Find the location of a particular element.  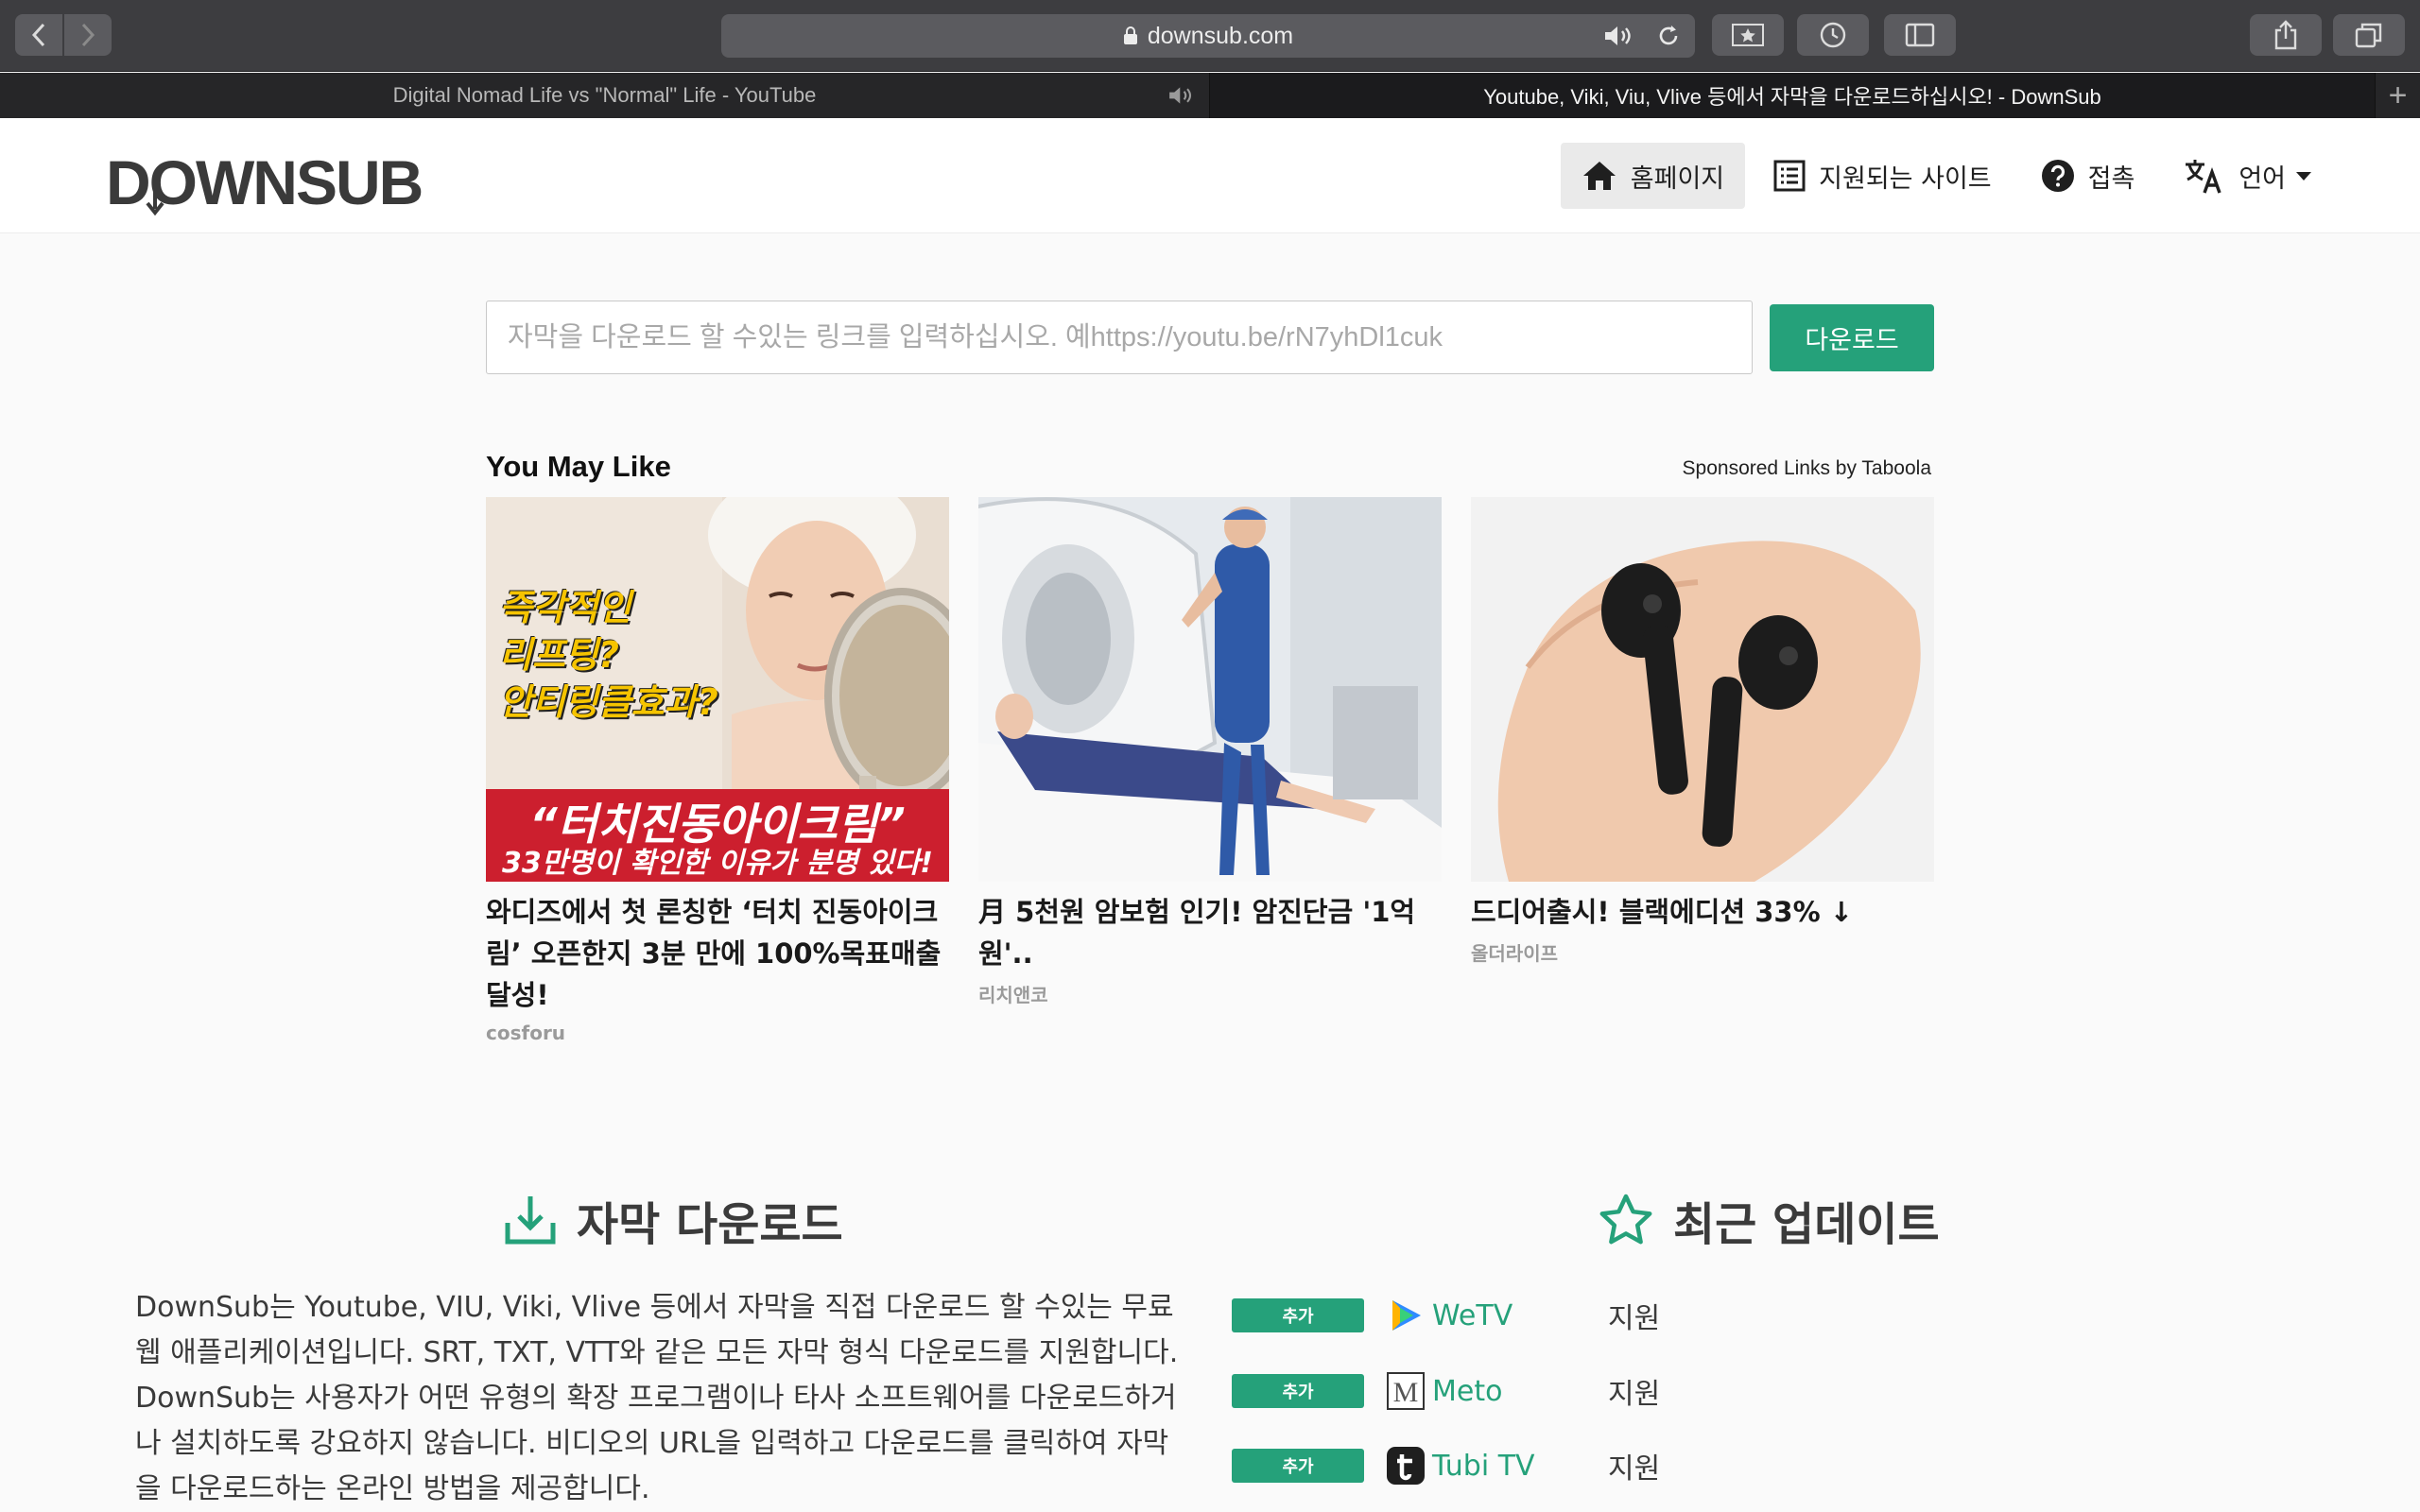

menu-label: 접촉 is located at coordinates (2111, 178).